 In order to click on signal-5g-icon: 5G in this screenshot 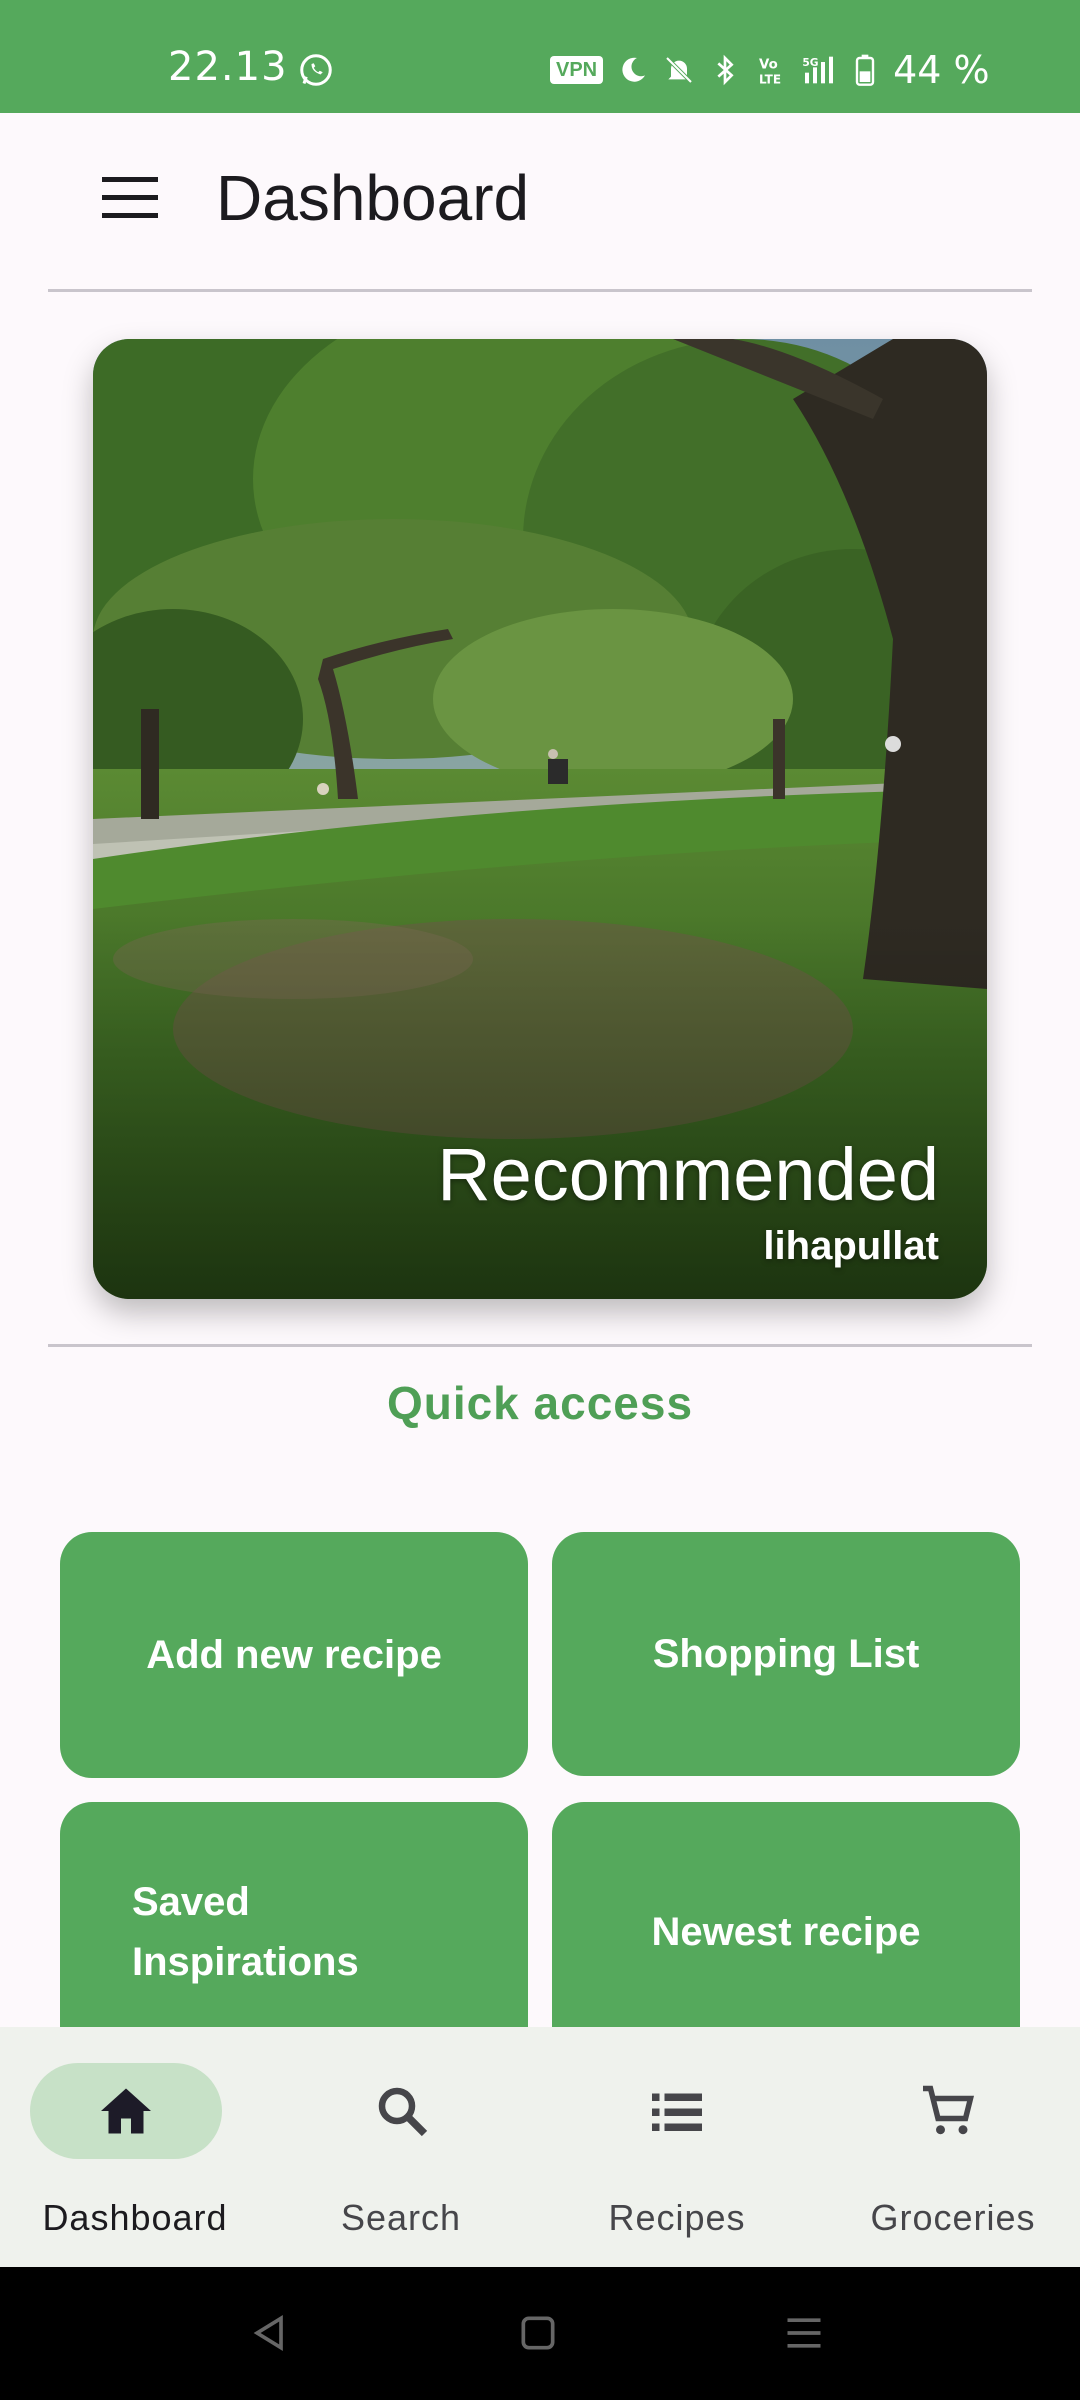, I will do `click(818, 70)`.